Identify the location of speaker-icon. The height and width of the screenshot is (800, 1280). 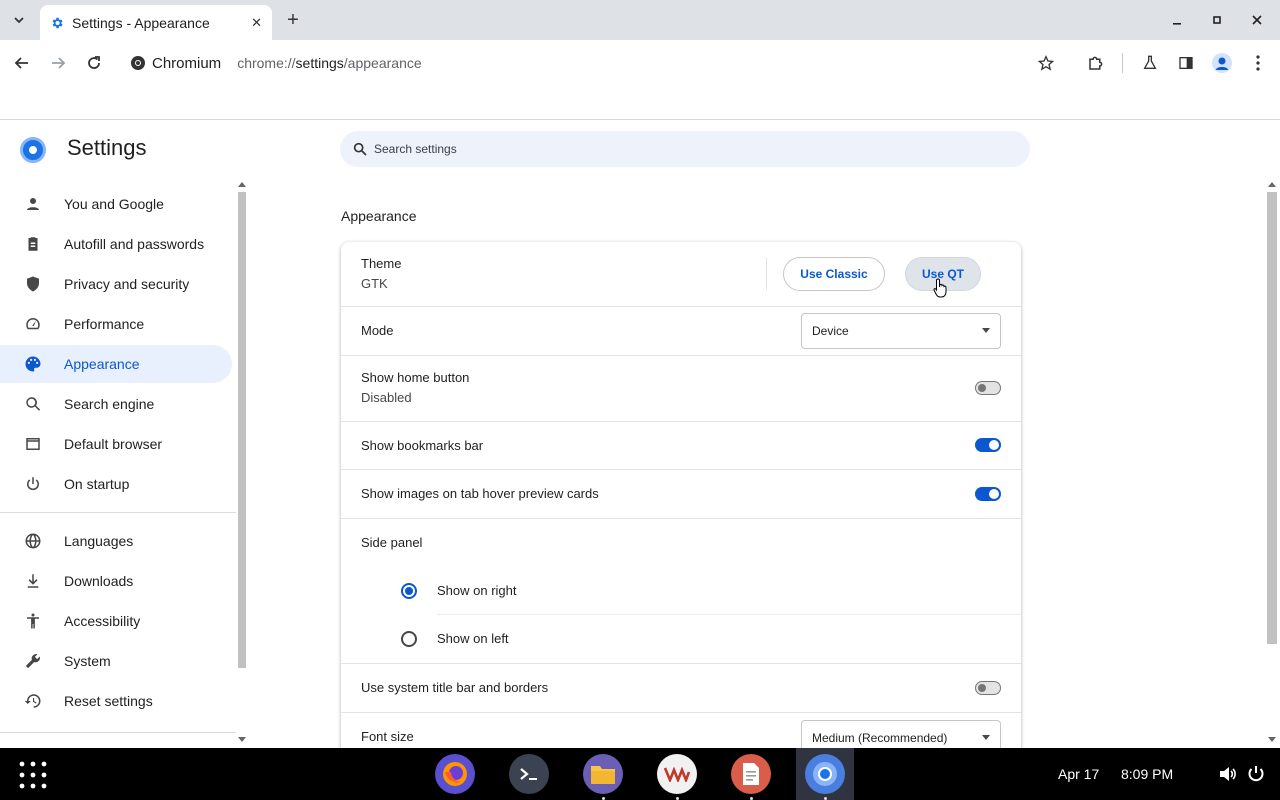
(1228, 774).